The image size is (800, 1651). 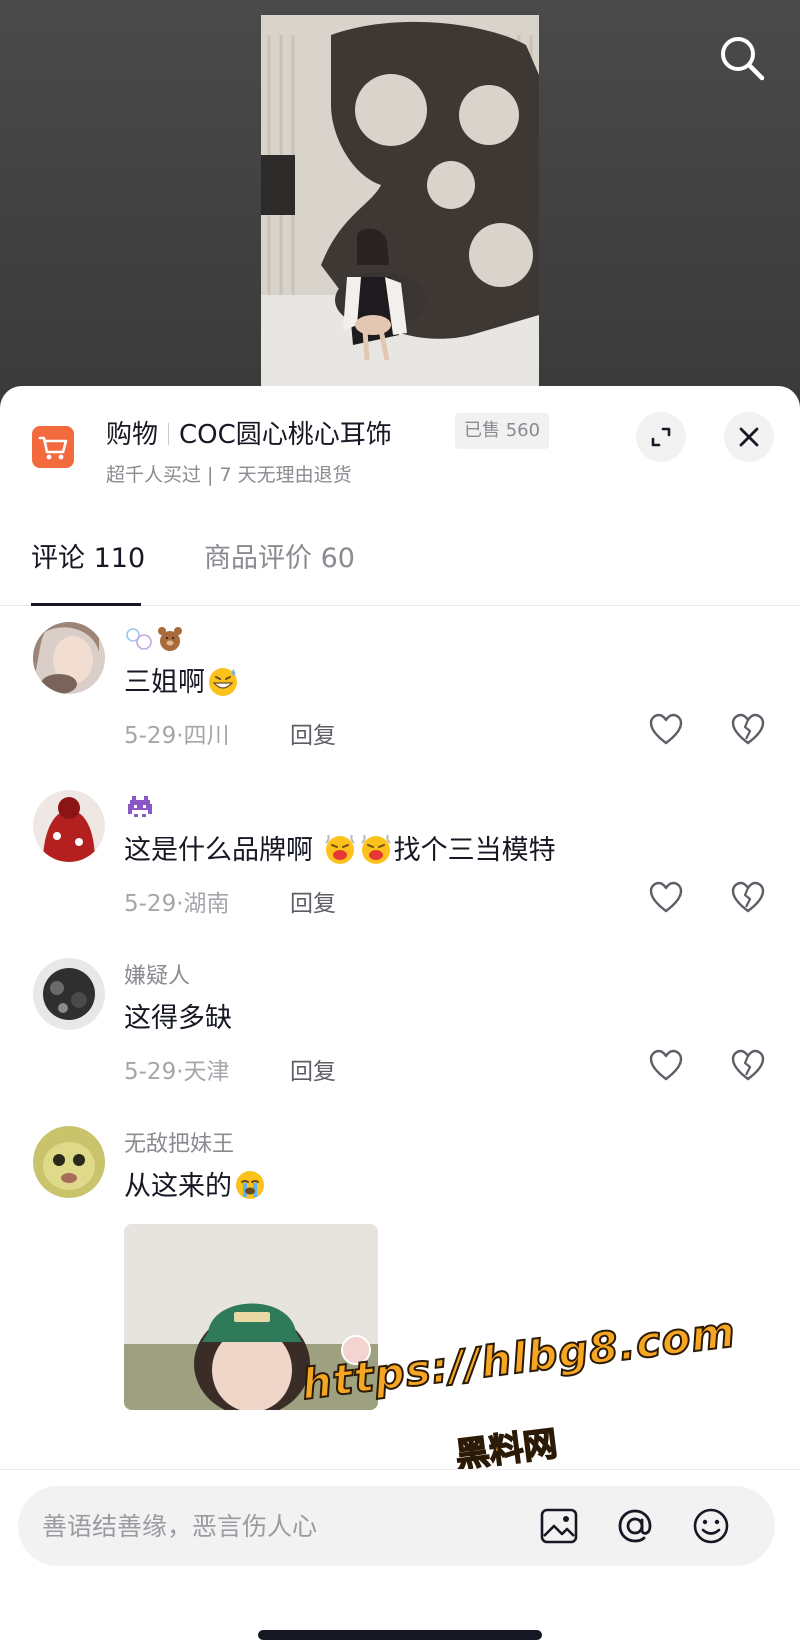 I want to click on close-icon, so click(x=749, y=437).